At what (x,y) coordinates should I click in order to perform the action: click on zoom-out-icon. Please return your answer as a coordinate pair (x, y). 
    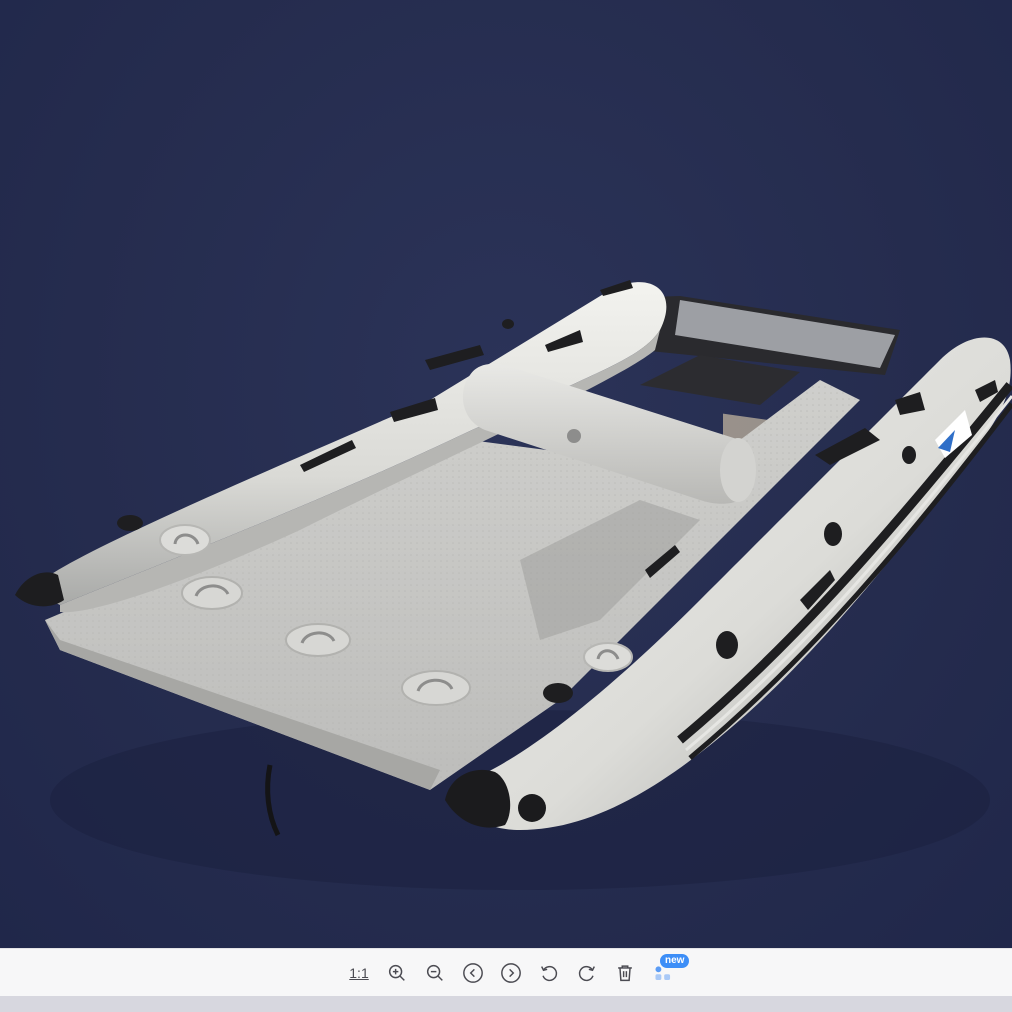
    Looking at the image, I should click on (434, 972).